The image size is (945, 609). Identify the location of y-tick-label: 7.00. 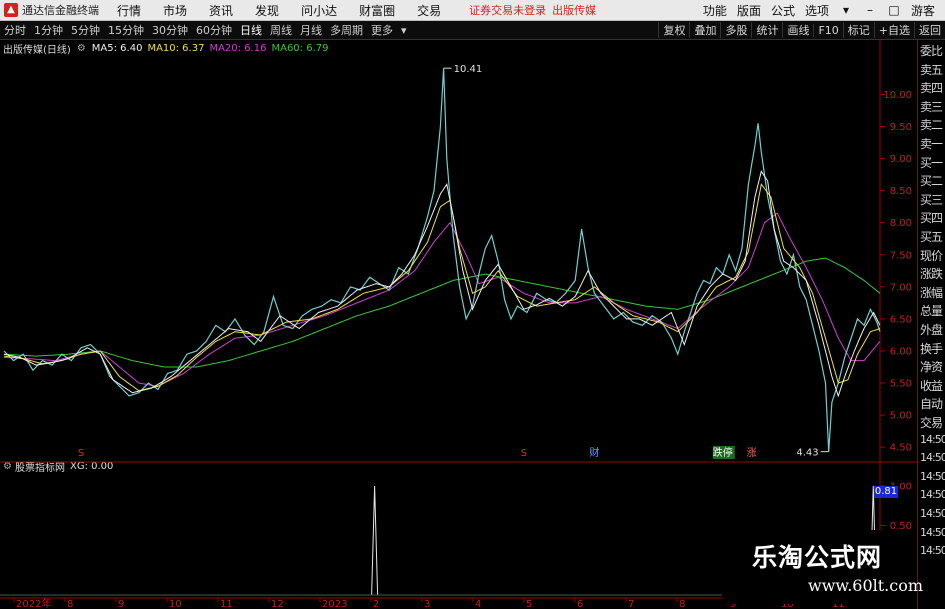
(901, 287).